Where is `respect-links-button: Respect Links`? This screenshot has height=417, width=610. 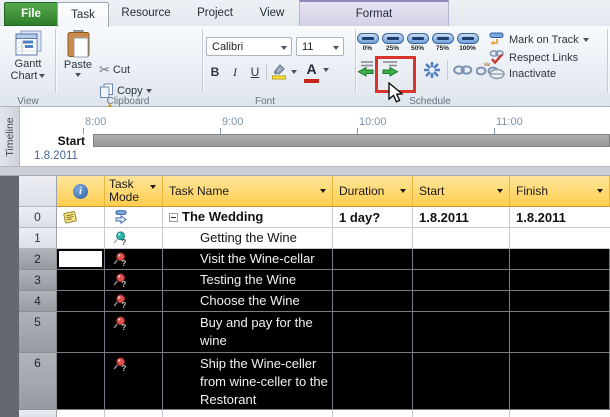 respect-links-button: Respect Links is located at coordinates (533, 57).